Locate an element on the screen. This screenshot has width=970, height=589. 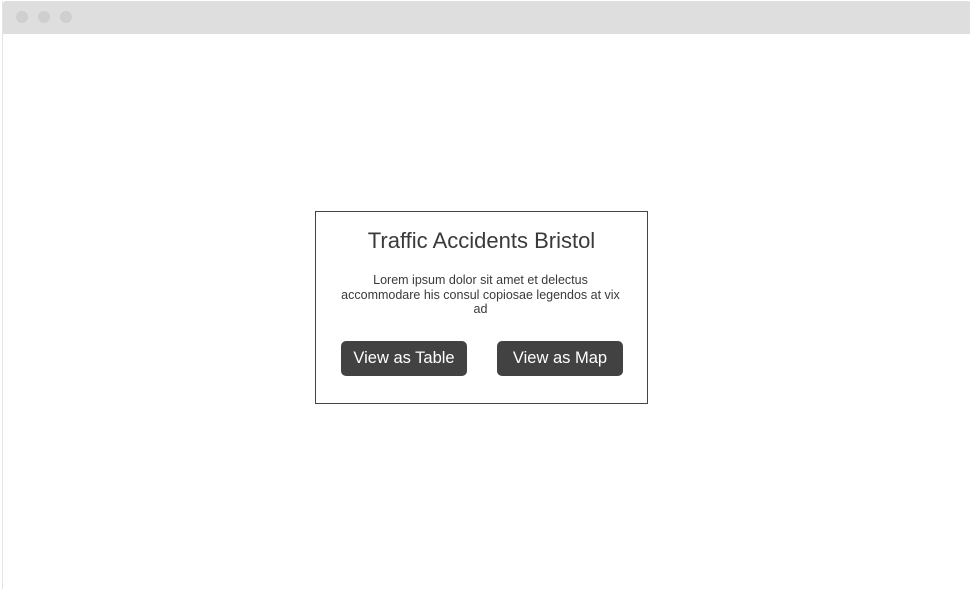
window-titlebar is located at coordinates (486, 17).